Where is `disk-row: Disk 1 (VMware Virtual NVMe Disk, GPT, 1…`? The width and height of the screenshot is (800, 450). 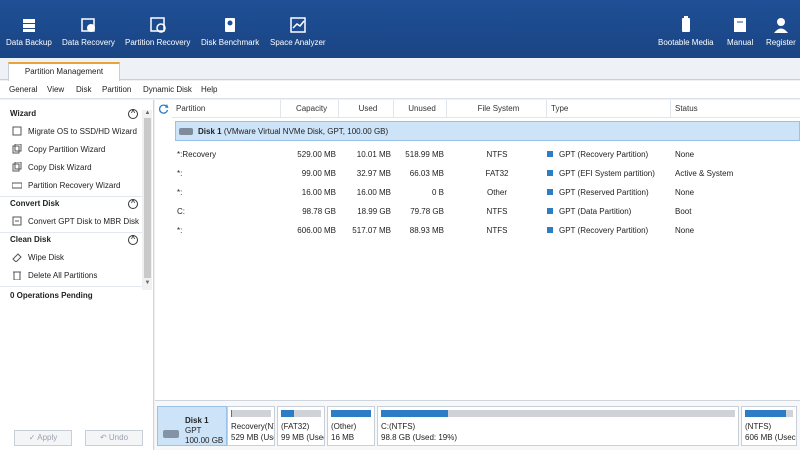
disk-row: Disk 1 (VMware Virtual NVMe Disk, GPT, 1… is located at coordinates (487, 131).